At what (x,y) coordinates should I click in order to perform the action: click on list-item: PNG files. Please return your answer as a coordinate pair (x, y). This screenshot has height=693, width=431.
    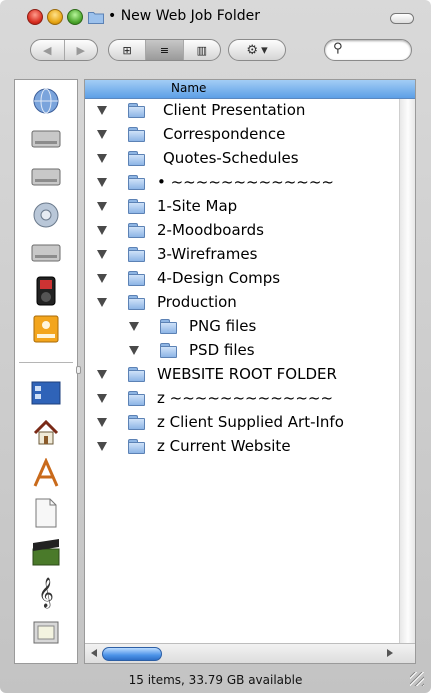
    Looking at the image, I should click on (241, 328).